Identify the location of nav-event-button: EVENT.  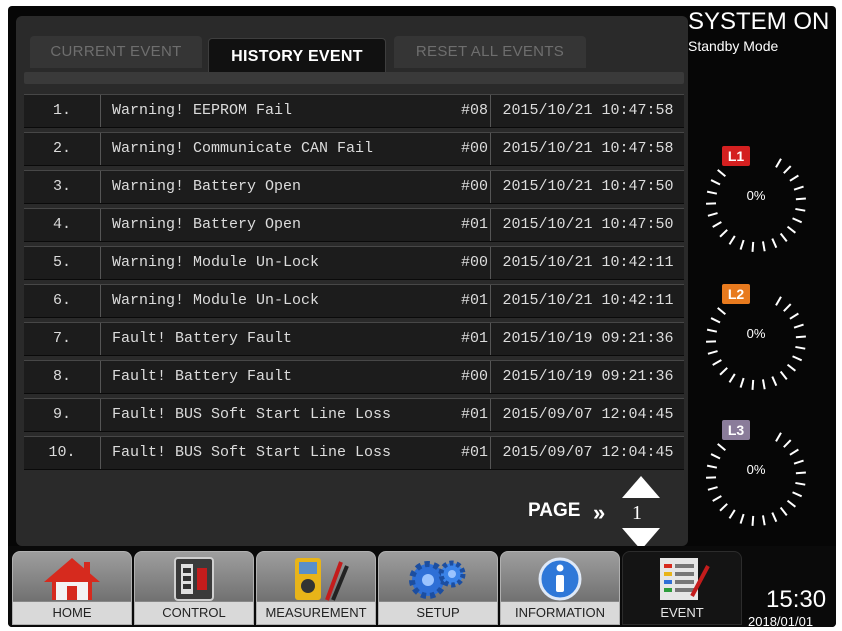
(682, 588).